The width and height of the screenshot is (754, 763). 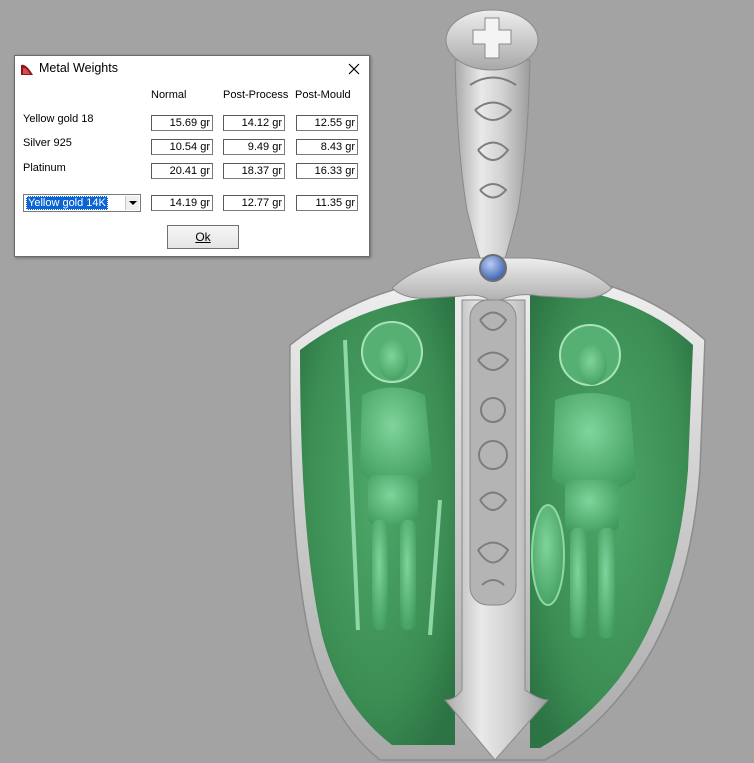 What do you see at coordinates (327, 147) in the screenshot?
I see `post-mould-weight-field: 8.43 gr` at bounding box center [327, 147].